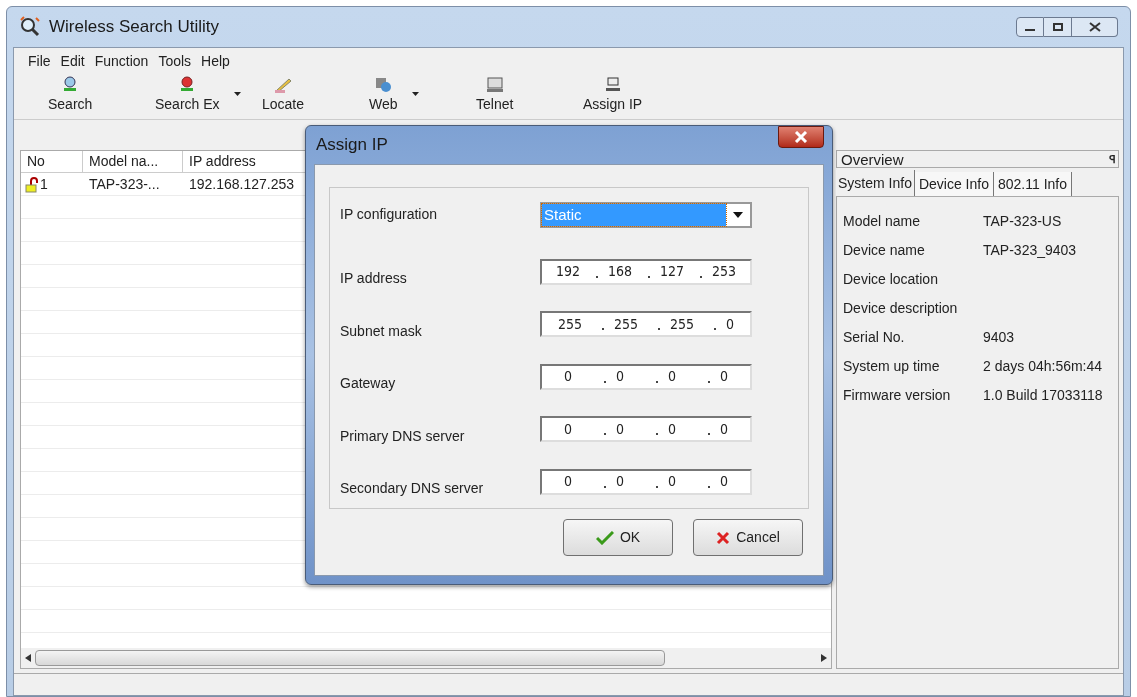 This screenshot has width=1137, height=697. What do you see at coordinates (412, 489) in the screenshot?
I see `field-label: Secondary DNS server` at bounding box center [412, 489].